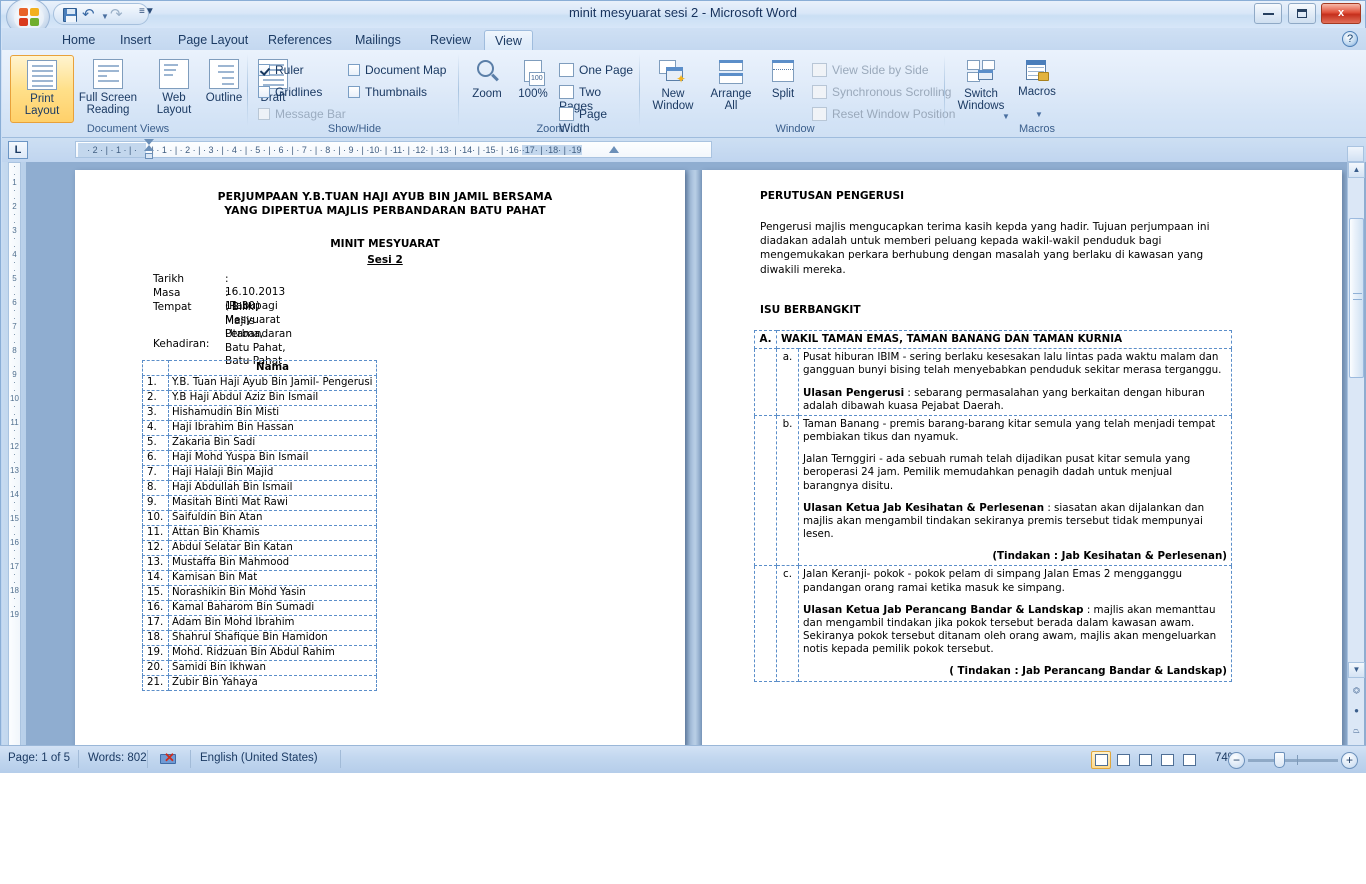 The width and height of the screenshot is (1366, 884). What do you see at coordinates (272, 443) in the screenshot?
I see `row-name: Zakaria Bin Sadi` at bounding box center [272, 443].